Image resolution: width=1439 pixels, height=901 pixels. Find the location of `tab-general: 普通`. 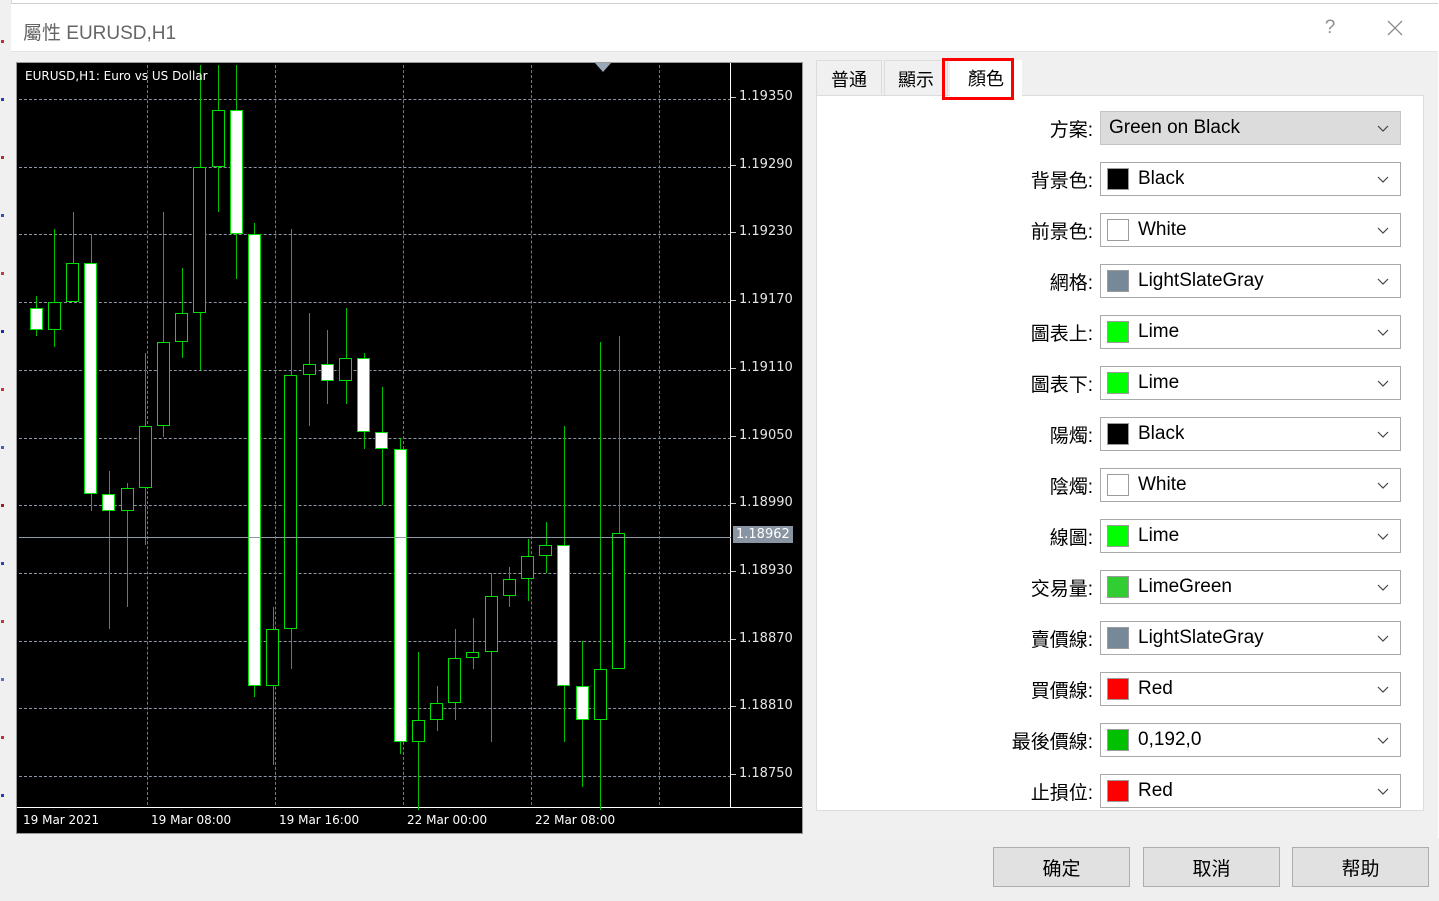

tab-general: 普通 is located at coordinates (849, 78).